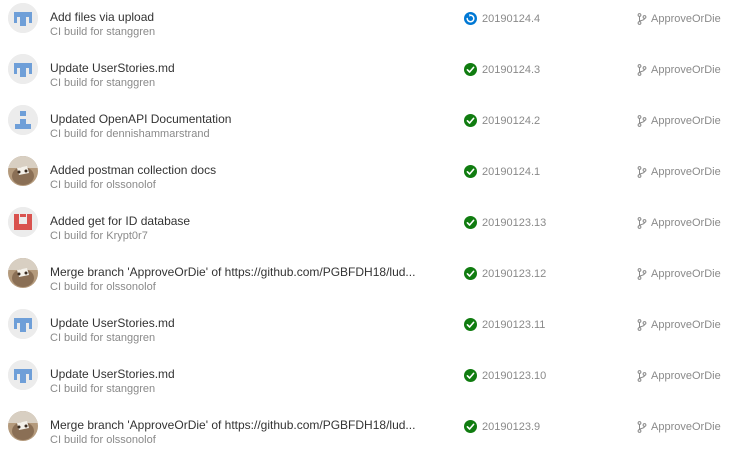 Image resolution: width=754 pixels, height=461 pixels. Describe the element at coordinates (511, 172) in the screenshot. I see `build-number: 20190124.1` at that location.